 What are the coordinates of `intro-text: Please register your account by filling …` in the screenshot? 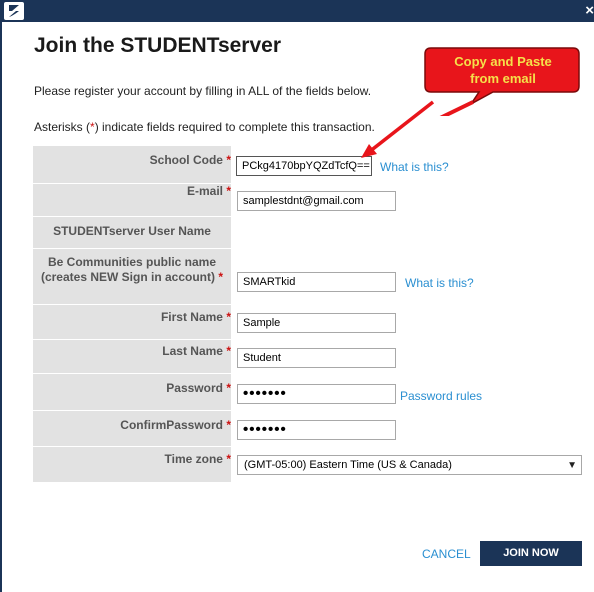 It's located at (203, 91).